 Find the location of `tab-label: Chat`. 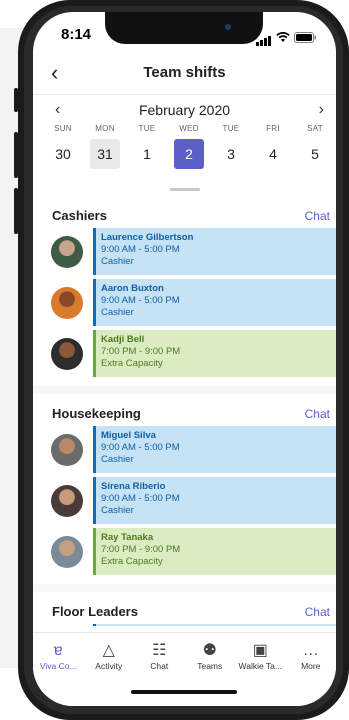

tab-label: Chat is located at coordinates (159, 666).